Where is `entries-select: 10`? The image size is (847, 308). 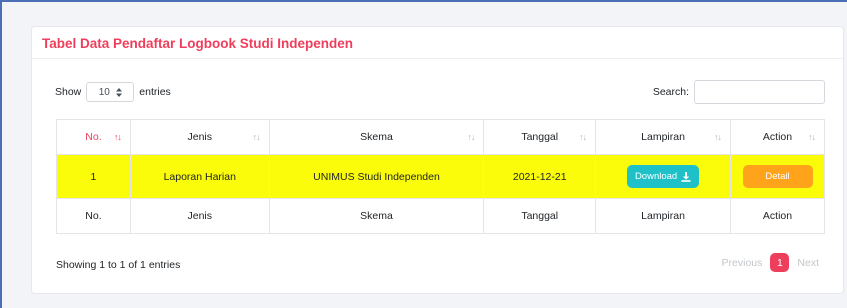
entries-select: 10 is located at coordinates (110, 92).